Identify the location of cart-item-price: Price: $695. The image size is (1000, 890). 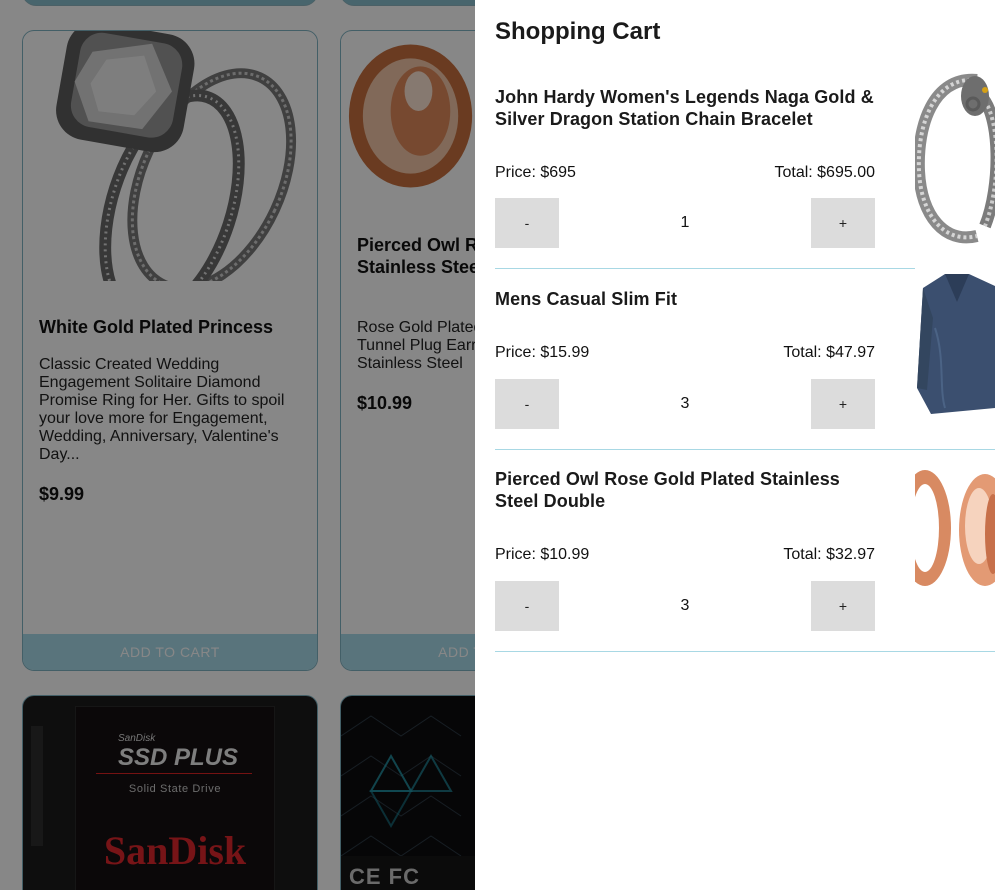
(535, 172).